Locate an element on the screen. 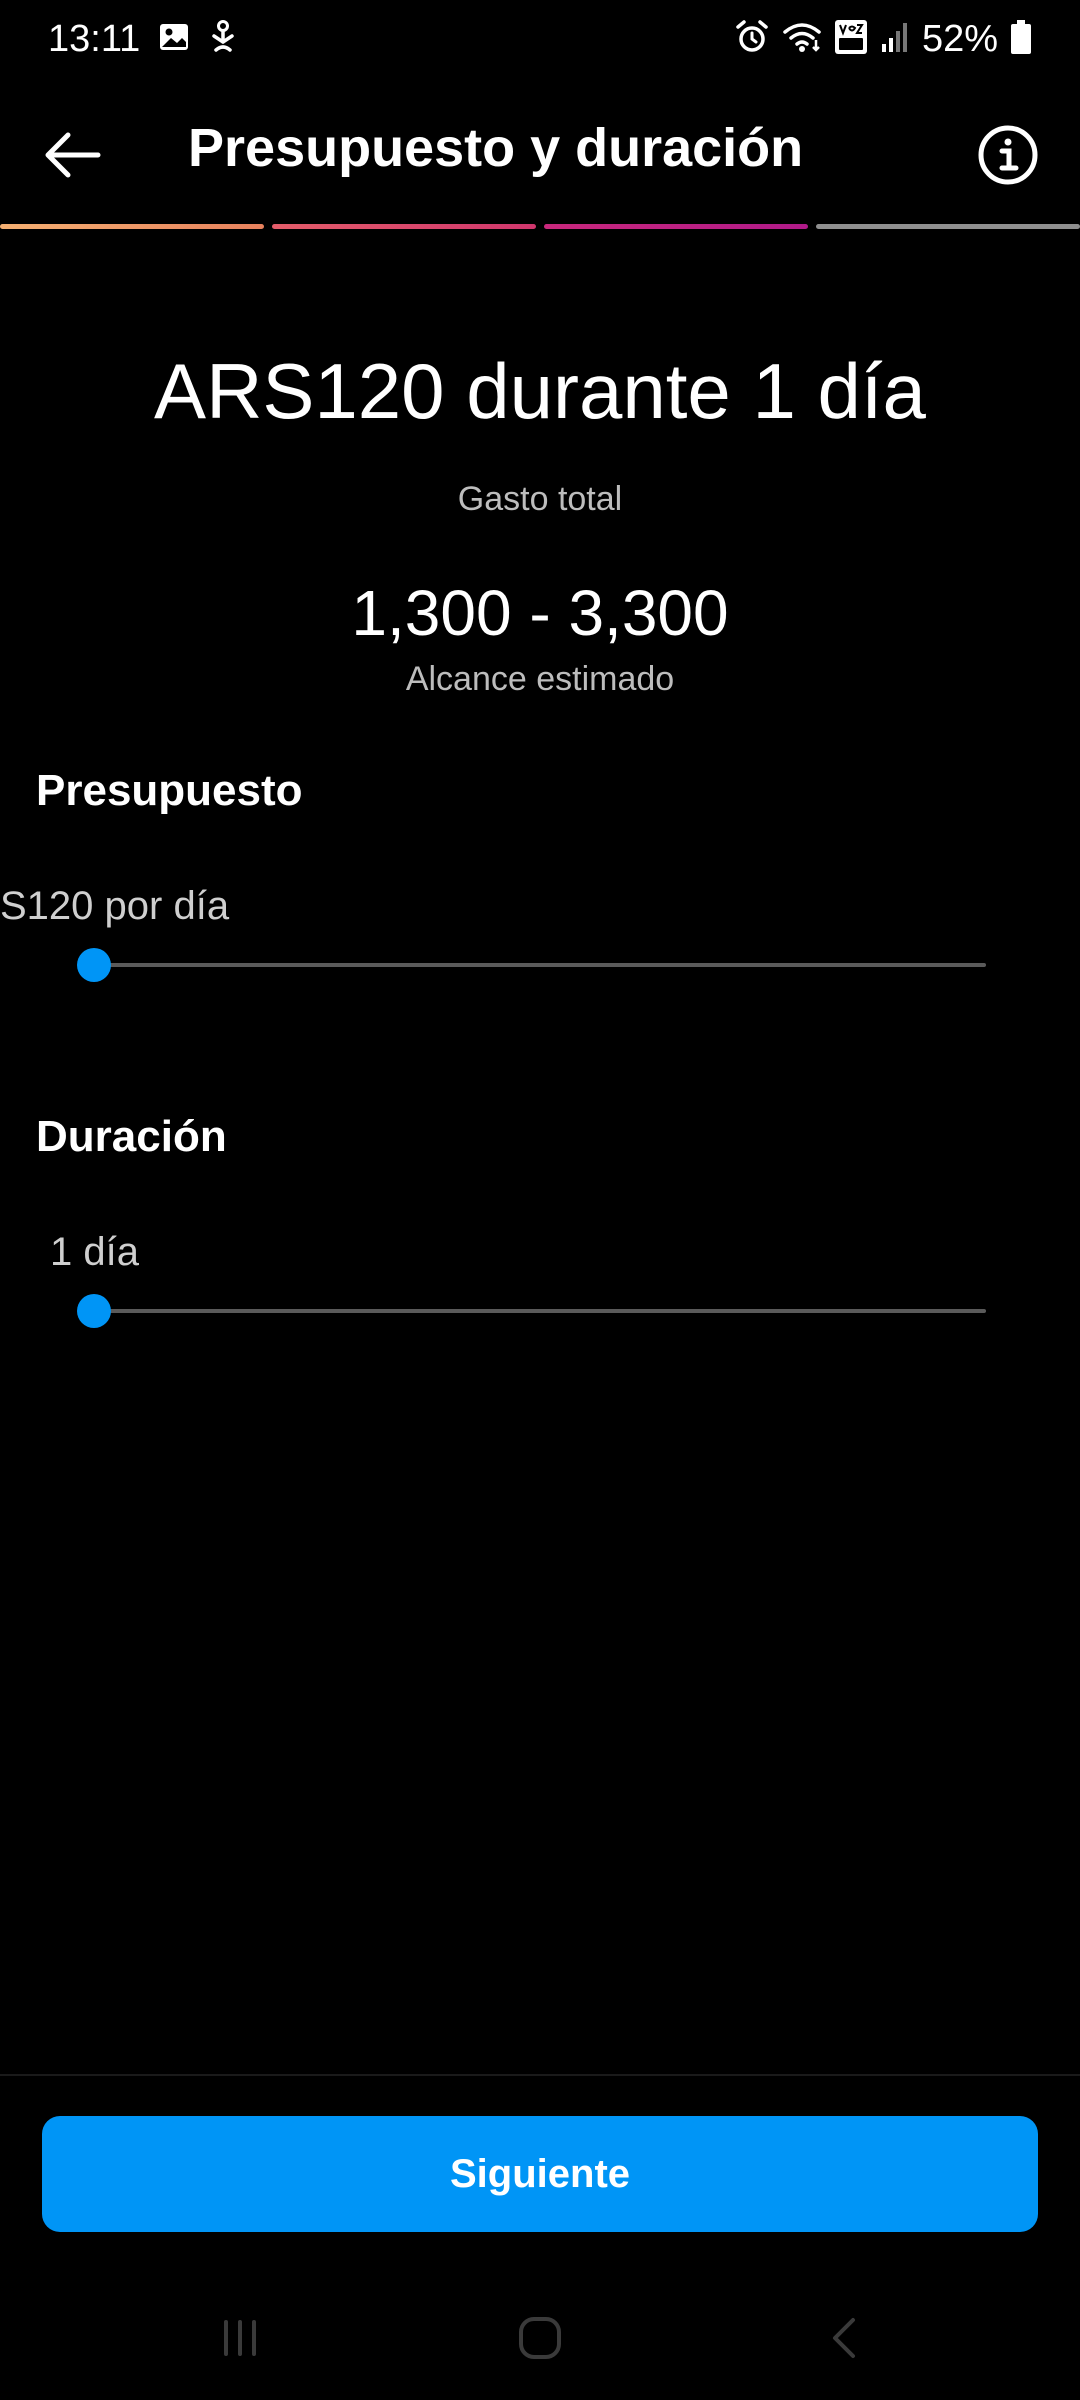  back-nav-icon is located at coordinates (844, 2338).